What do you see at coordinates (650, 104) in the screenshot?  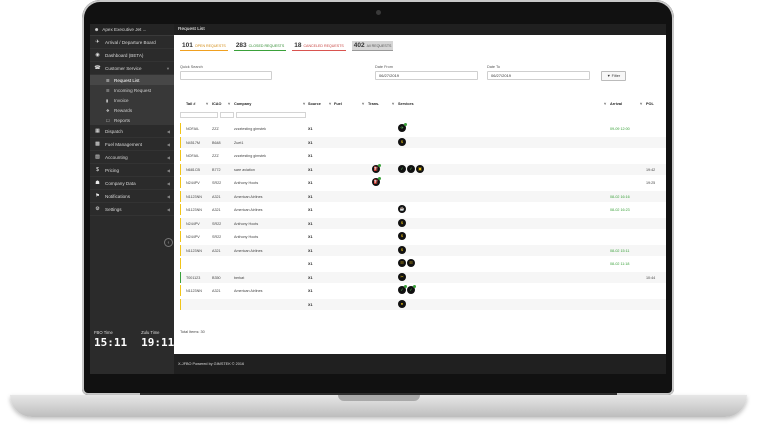 I see `col-pol: POL` at bounding box center [650, 104].